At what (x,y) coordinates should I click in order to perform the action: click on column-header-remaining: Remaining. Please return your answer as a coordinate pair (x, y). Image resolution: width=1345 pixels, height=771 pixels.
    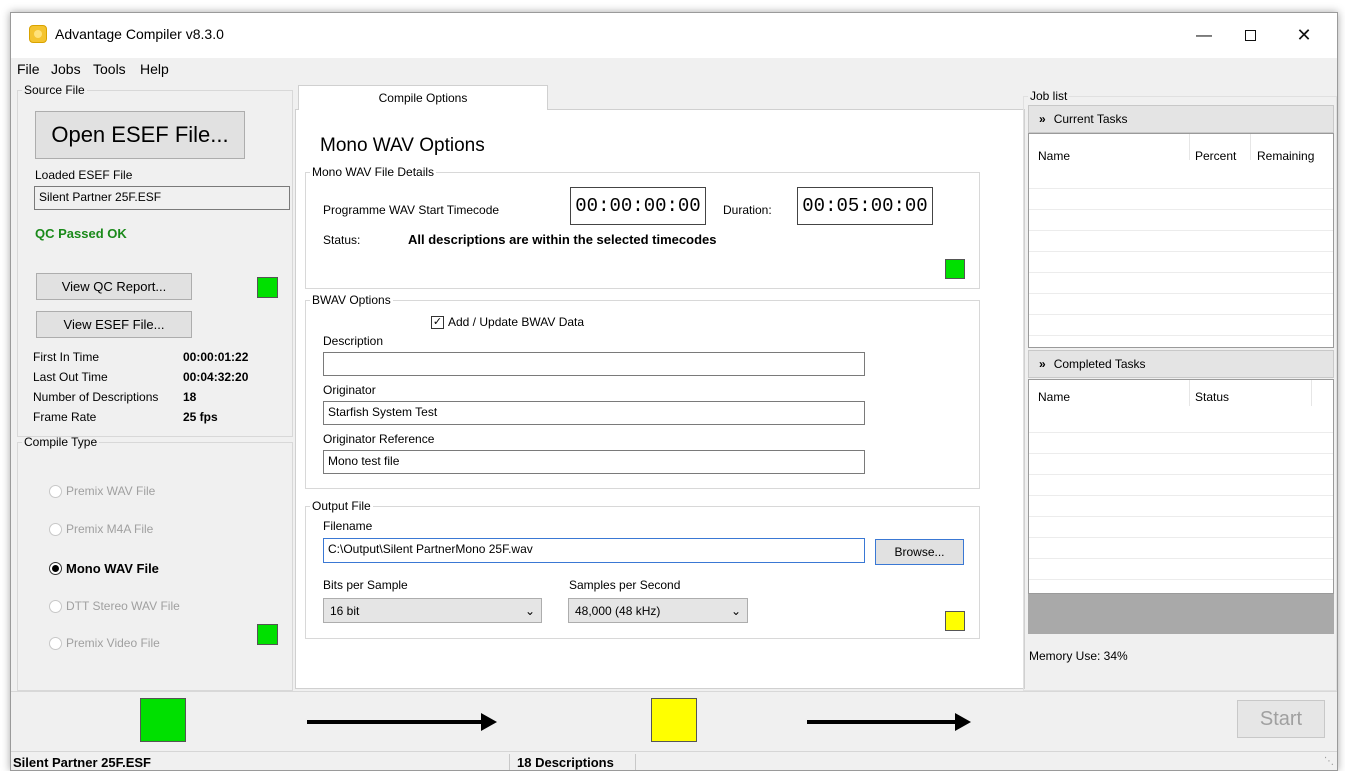
    Looking at the image, I should click on (1286, 156).